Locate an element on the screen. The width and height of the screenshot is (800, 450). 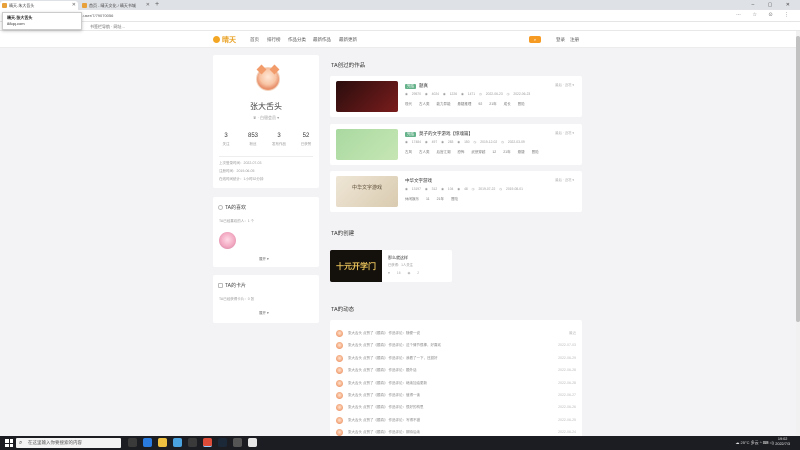
works-heading: TA创过的作品 is located at coordinates (348, 66).